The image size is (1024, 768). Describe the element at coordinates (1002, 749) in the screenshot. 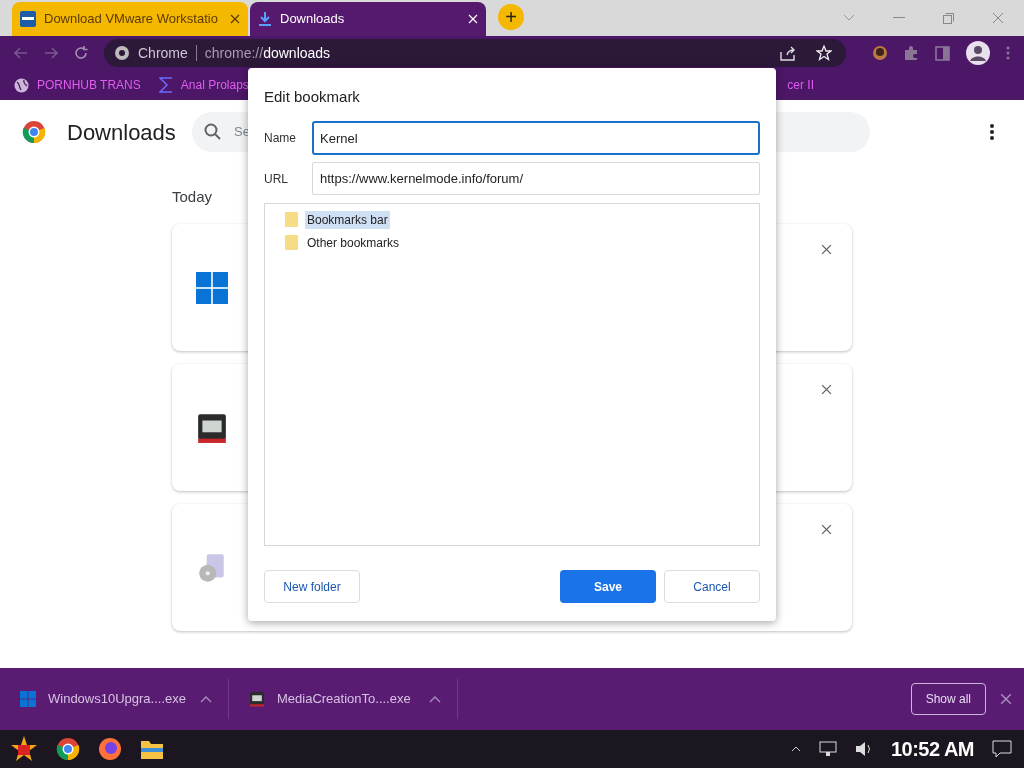

I see `notification-icon` at that location.